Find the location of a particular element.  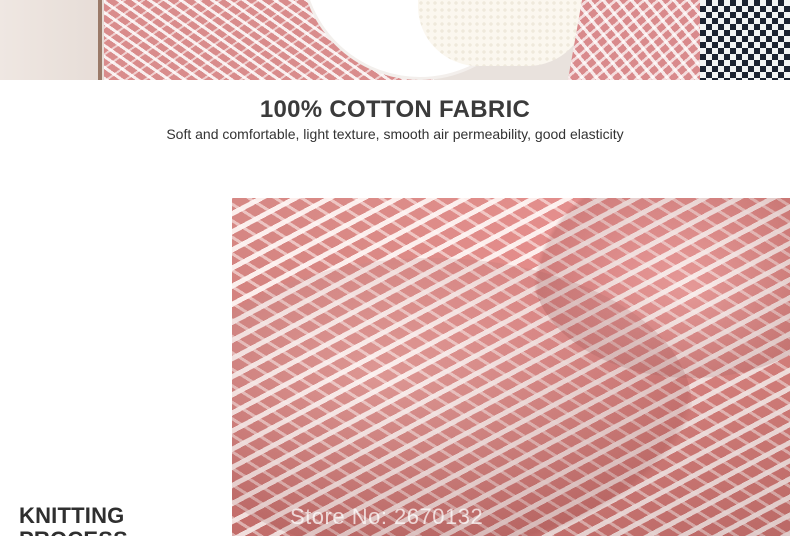

pink-pattern-pillow is located at coordinates (645, 40).